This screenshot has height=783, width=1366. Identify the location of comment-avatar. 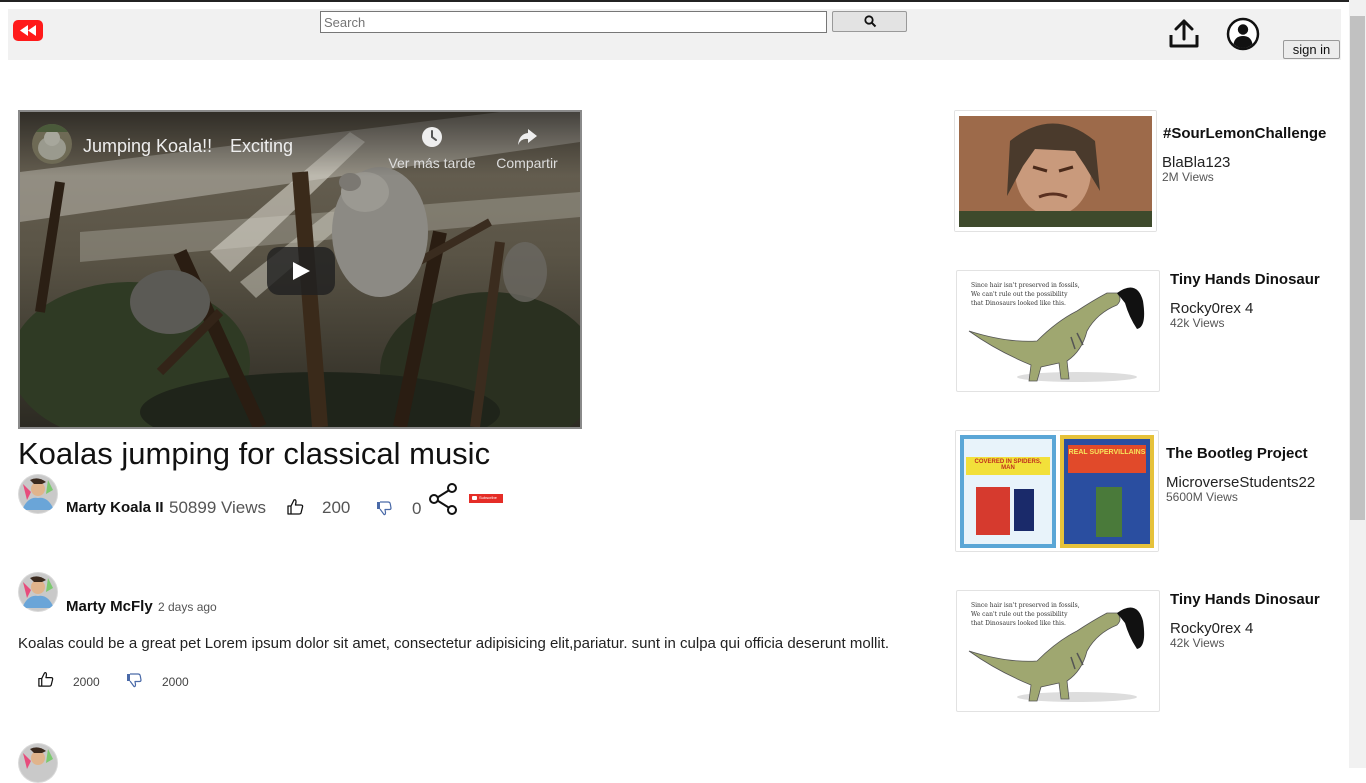
(38, 592).